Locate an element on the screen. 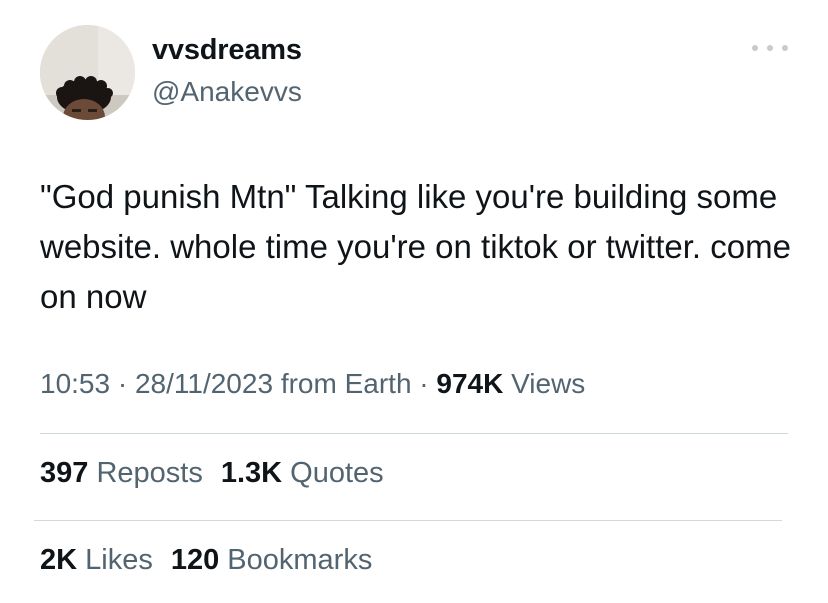 This screenshot has height=603, width=828. bookmarks-count: 120 is located at coordinates (195, 560).